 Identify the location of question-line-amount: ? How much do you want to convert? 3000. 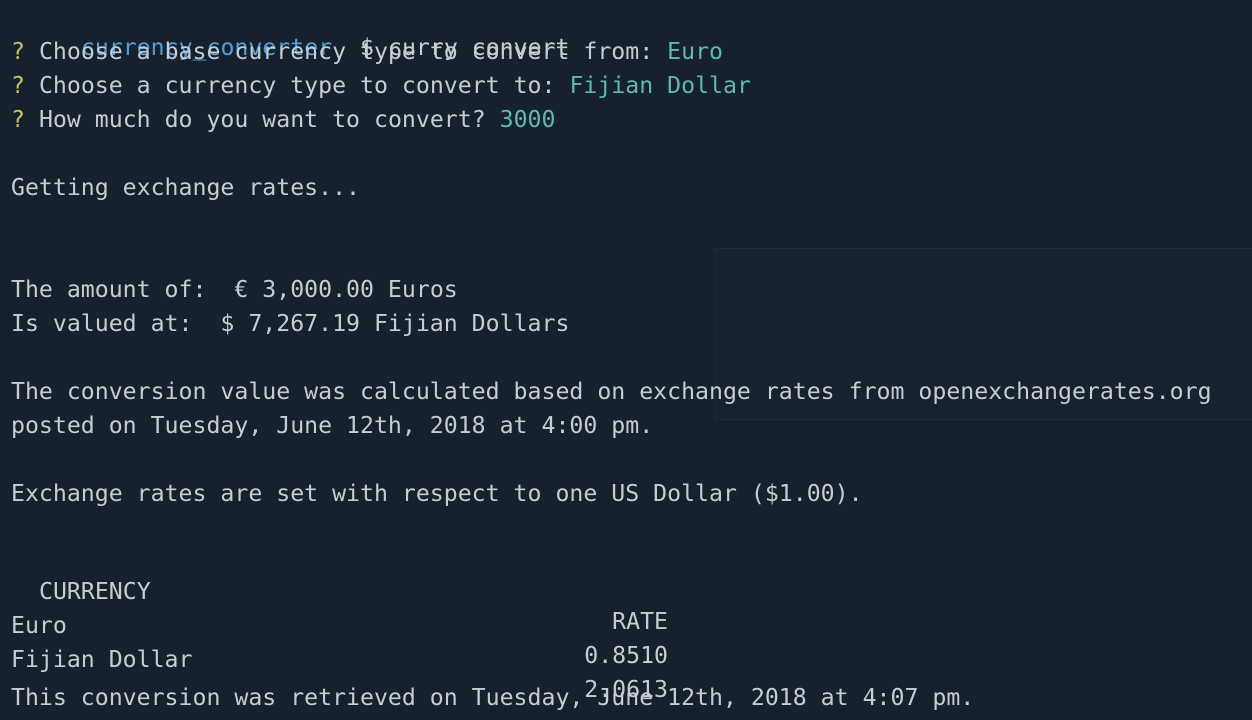
(283, 120).